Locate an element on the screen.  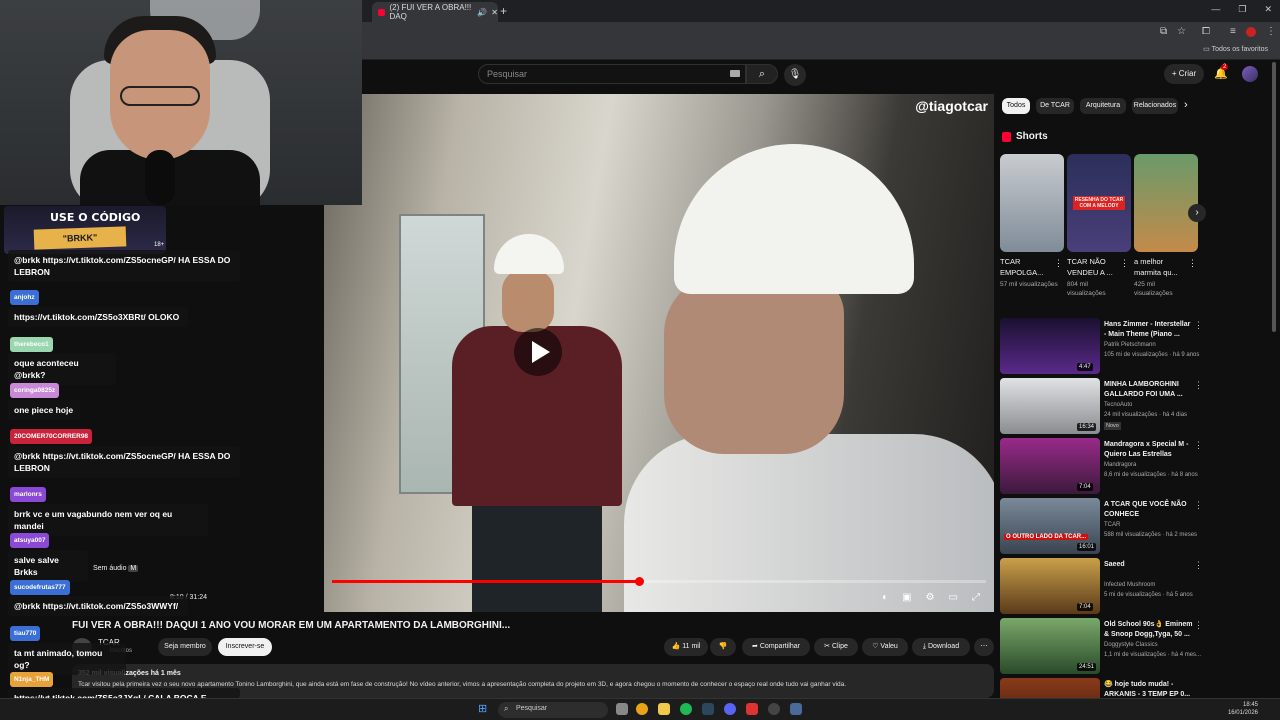
spotify-icon is located at coordinates (686, 709).